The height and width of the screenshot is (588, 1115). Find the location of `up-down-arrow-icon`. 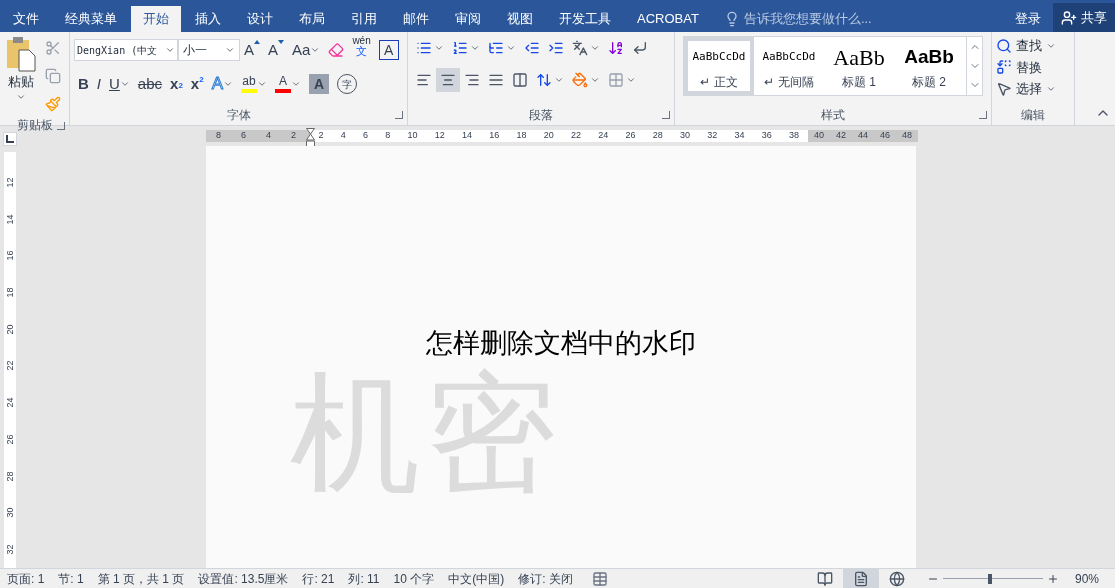

up-down-arrow-icon is located at coordinates (544, 80).